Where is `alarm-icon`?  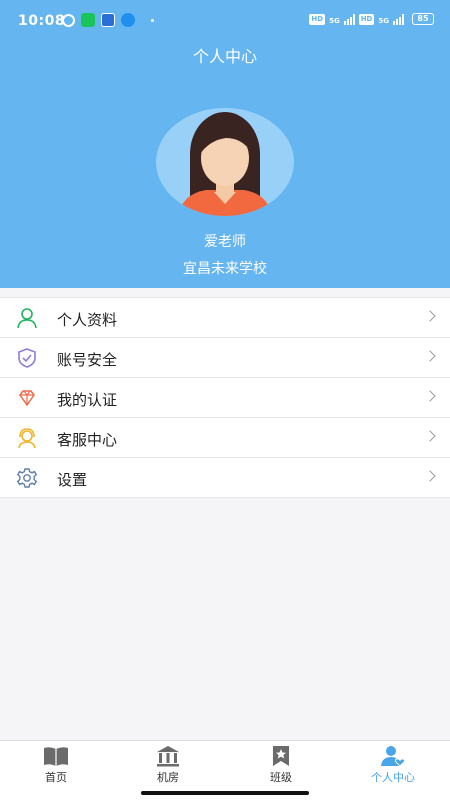
alarm-icon is located at coordinates (68, 20).